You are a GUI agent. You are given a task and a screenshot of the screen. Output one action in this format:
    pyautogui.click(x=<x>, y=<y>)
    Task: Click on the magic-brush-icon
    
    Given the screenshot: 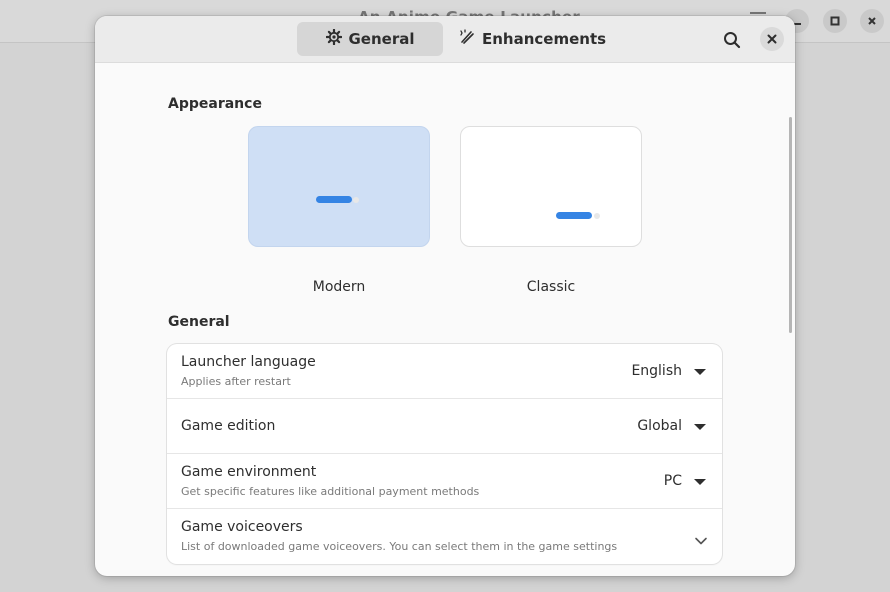 What is the action you would take?
    pyautogui.click(x=467, y=39)
    